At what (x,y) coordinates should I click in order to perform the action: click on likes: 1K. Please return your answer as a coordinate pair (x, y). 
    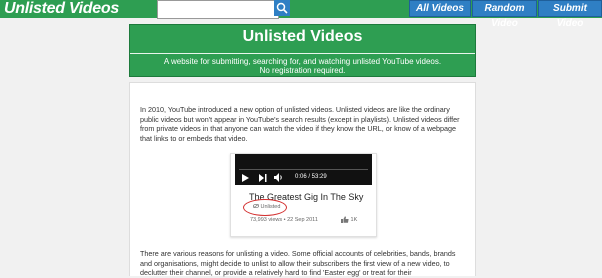
    Looking at the image, I should click on (349, 219).